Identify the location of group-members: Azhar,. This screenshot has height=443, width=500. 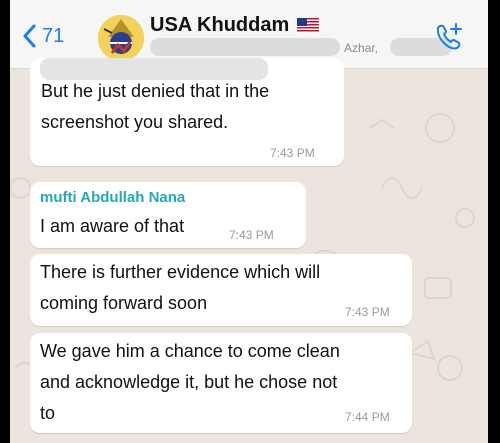
(309, 47).